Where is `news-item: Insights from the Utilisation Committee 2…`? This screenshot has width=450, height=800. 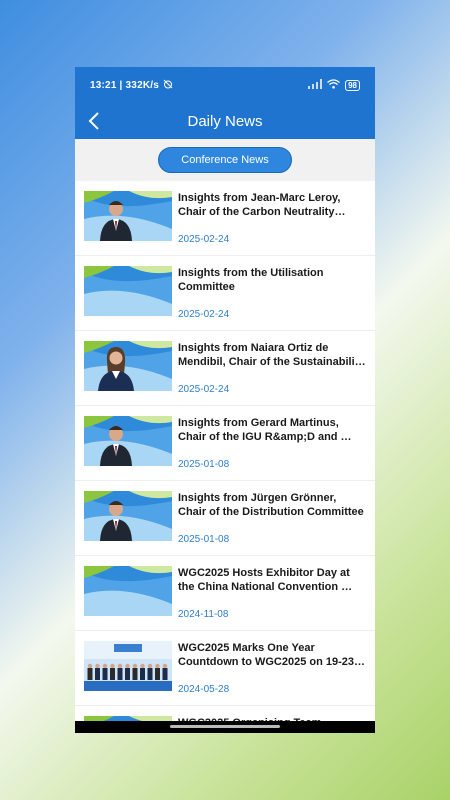 news-item: Insights from the Utilisation Committee 2… is located at coordinates (225, 293).